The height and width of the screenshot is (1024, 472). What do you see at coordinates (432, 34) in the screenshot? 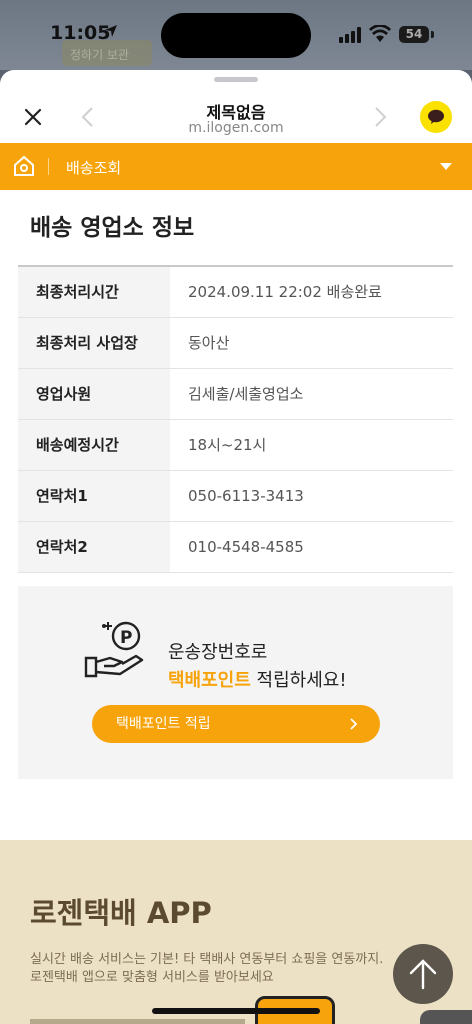
I see `battery-tip` at bounding box center [432, 34].